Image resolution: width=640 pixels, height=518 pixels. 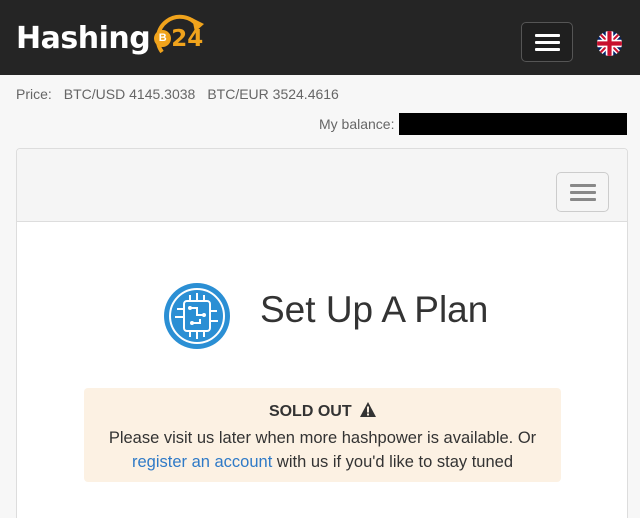 What do you see at coordinates (322, 185) in the screenshot?
I see `panel-header` at bounding box center [322, 185].